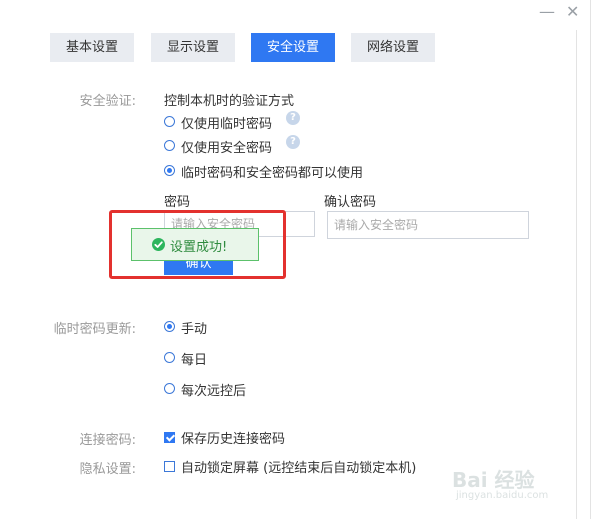 The width and height of the screenshot is (593, 519). Describe the element at coordinates (572, 12) in the screenshot. I see `close-button: ✕` at that location.